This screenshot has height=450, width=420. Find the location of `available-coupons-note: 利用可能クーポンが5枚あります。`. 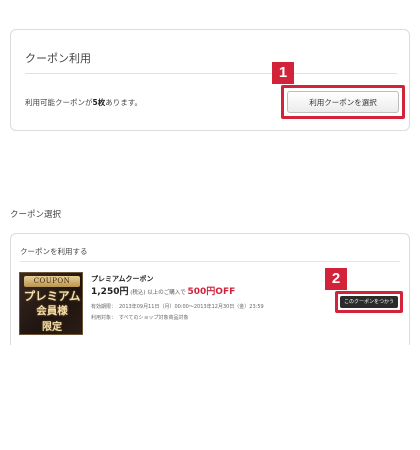

available-coupons-note: 利用可能クーポンが5枚あります。 is located at coordinates (83, 102).